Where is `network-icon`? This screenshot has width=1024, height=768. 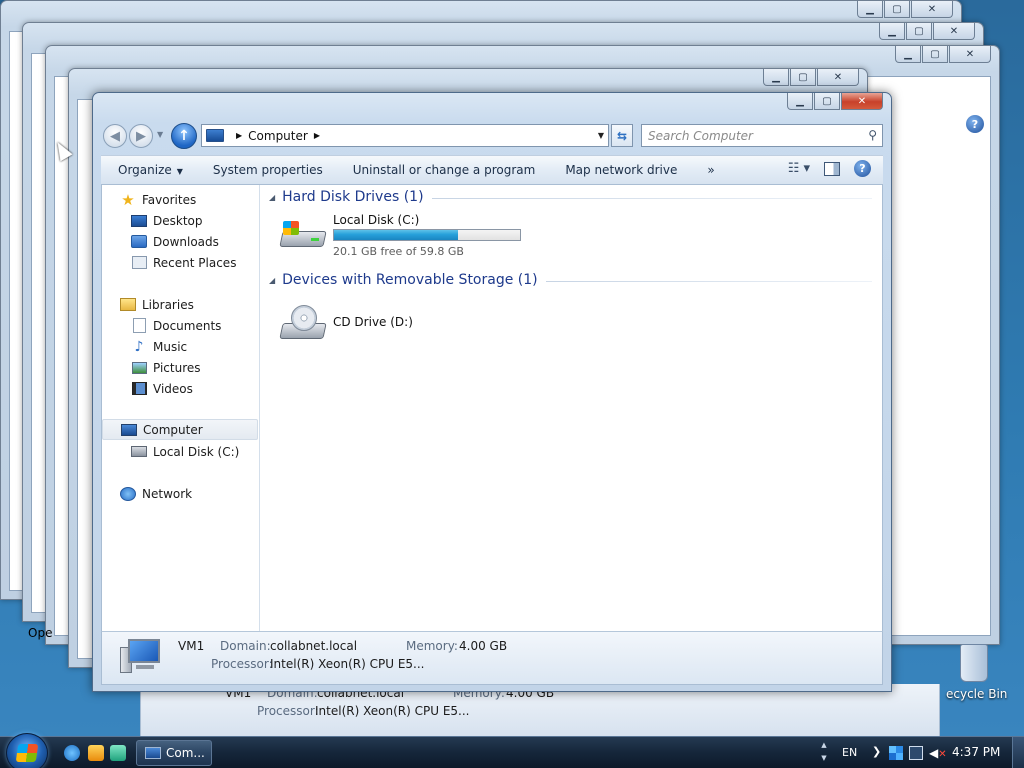
network-icon is located at coordinates (128, 493).